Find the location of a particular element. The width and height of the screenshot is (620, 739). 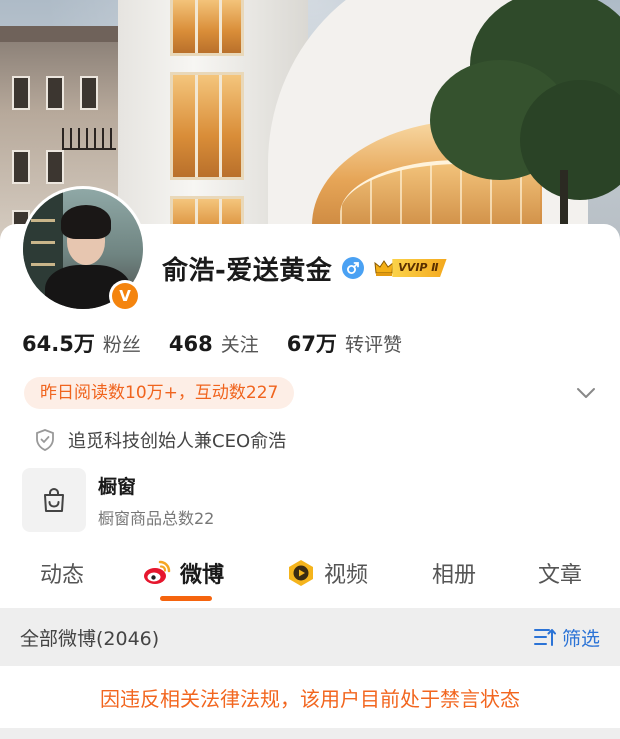

showcase-subtitle: 橱窗商品总数22 is located at coordinates (156, 518).